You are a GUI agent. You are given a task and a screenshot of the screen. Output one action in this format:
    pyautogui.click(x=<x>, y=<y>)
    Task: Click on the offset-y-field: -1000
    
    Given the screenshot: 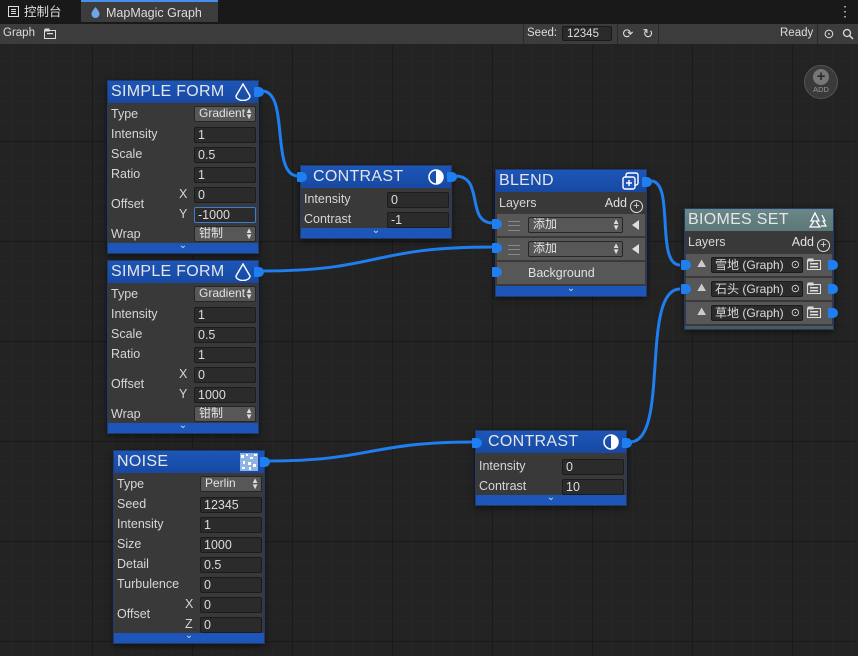 What is the action you would take?
    pyautogui.click(x=225, y=215)
    